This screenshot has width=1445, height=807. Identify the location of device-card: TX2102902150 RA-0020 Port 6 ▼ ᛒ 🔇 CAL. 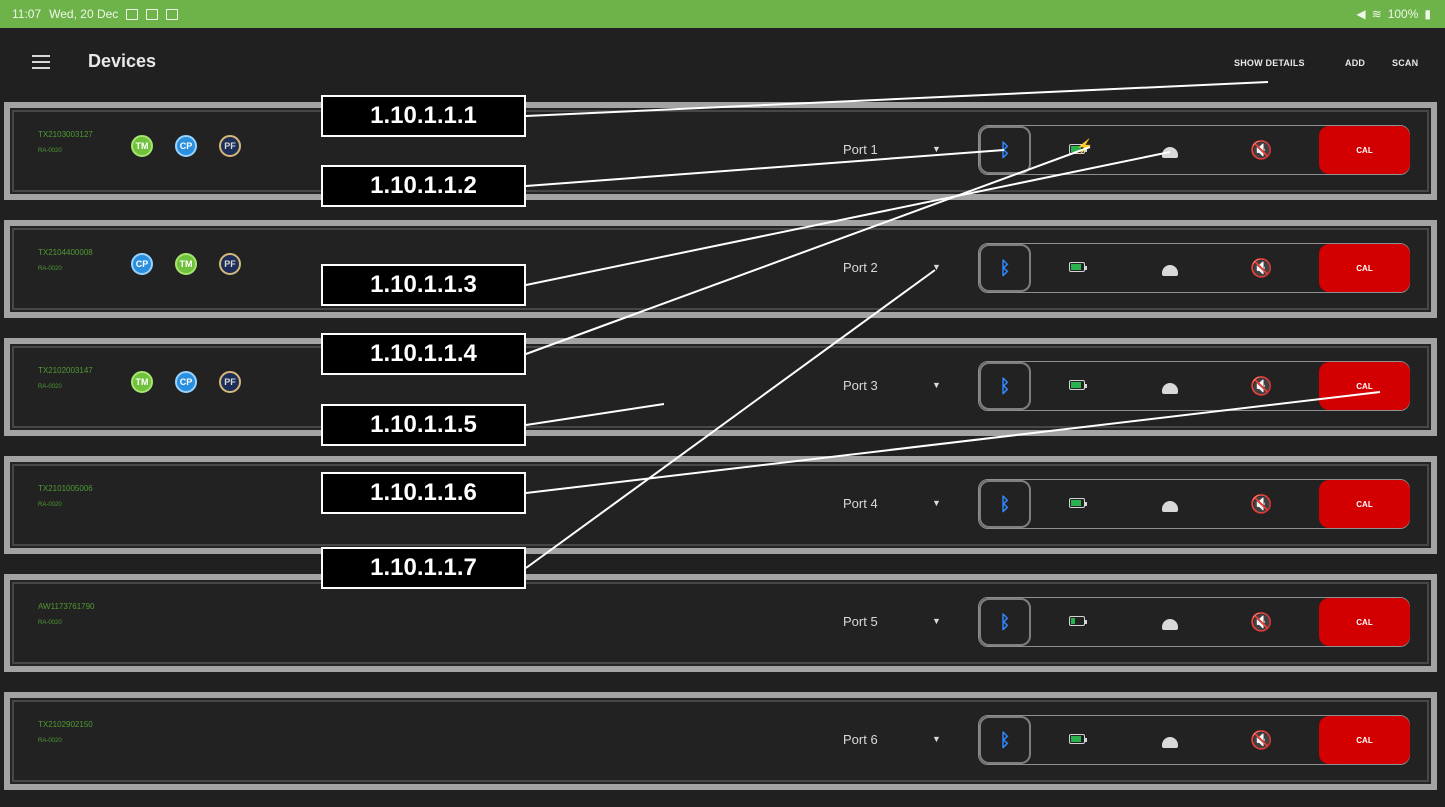
(720, 741).